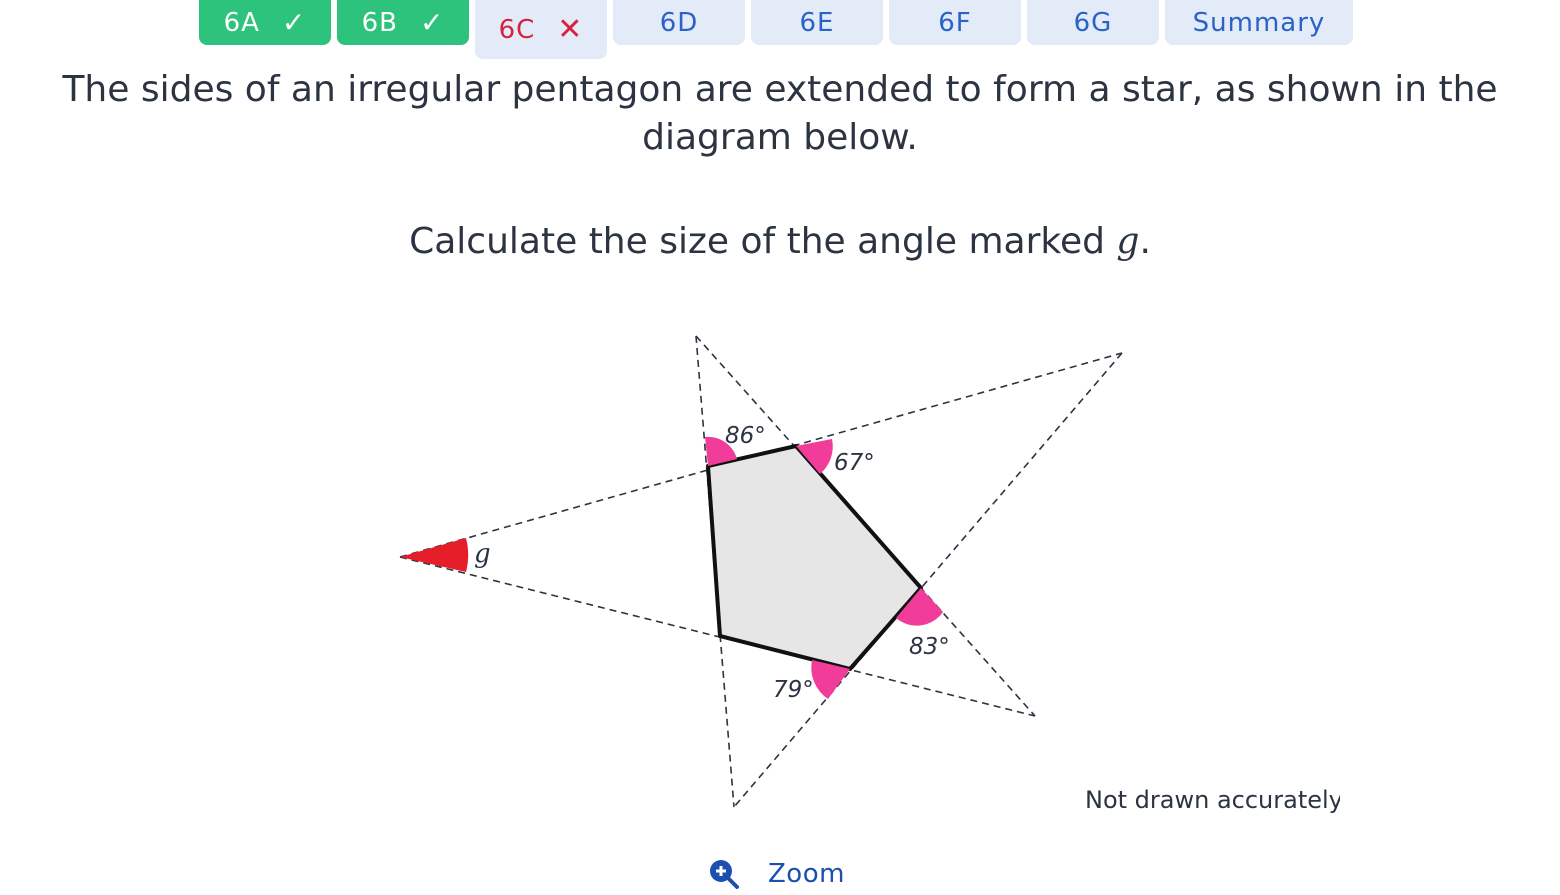 The width and height of the screenshot is (1560, 895). I want to click on tab-6b: 6B ✓, so click(403, 22).